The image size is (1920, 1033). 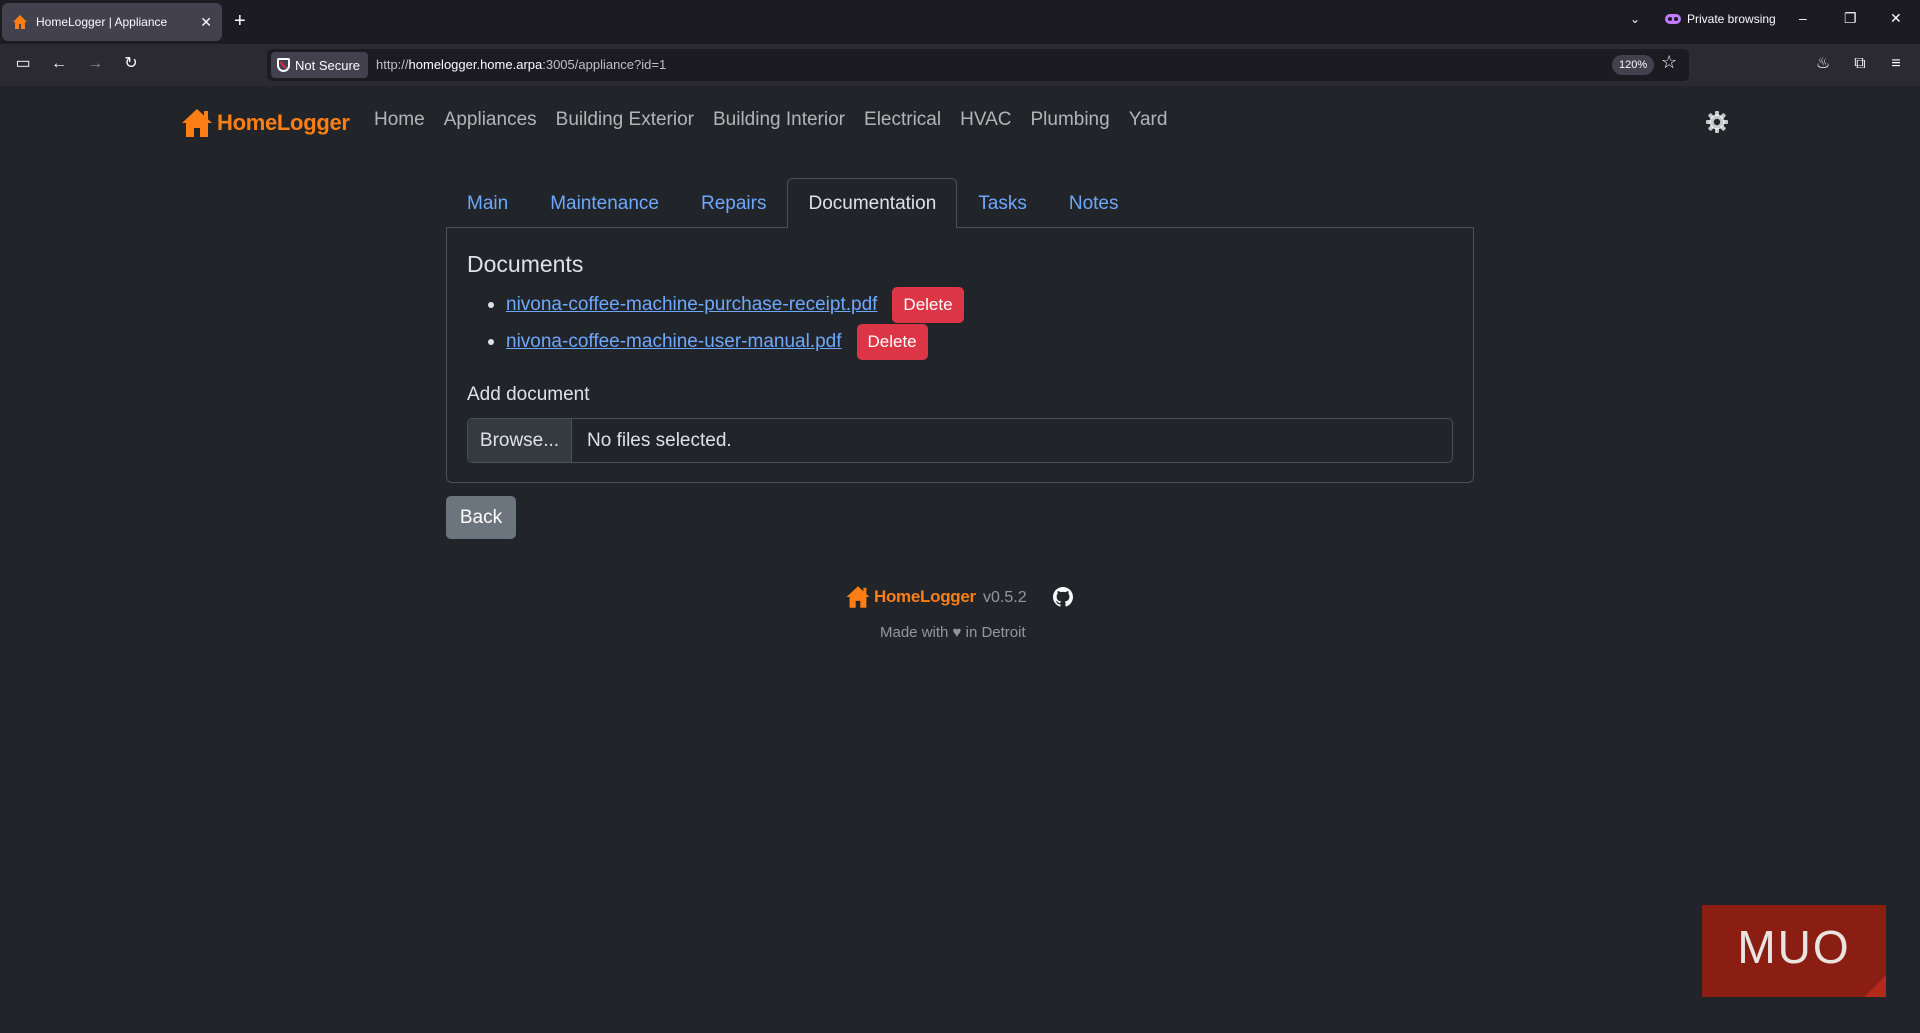 What do you see at coordinates (604, 203) in the screenshot?
I see `tab-maintenance: Maintenance` at bounding box center [604, 203].